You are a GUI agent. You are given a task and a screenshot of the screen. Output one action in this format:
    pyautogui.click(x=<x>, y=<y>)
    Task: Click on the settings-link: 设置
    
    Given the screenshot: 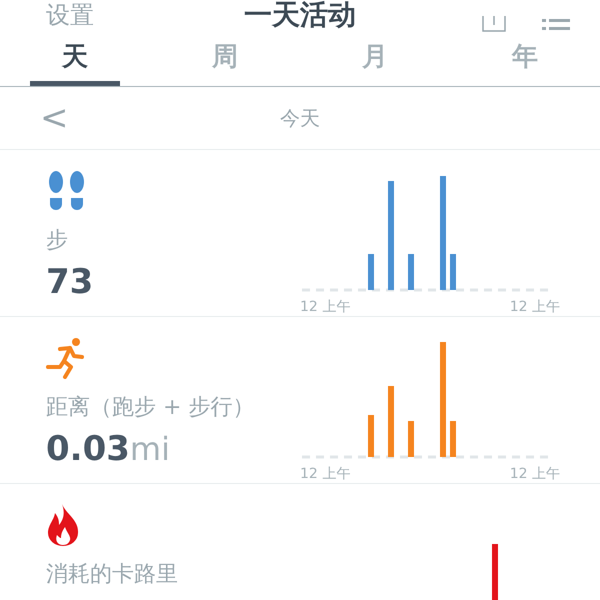 What is the action you would take?
    pyautogui.click(x=70, y=16)
    